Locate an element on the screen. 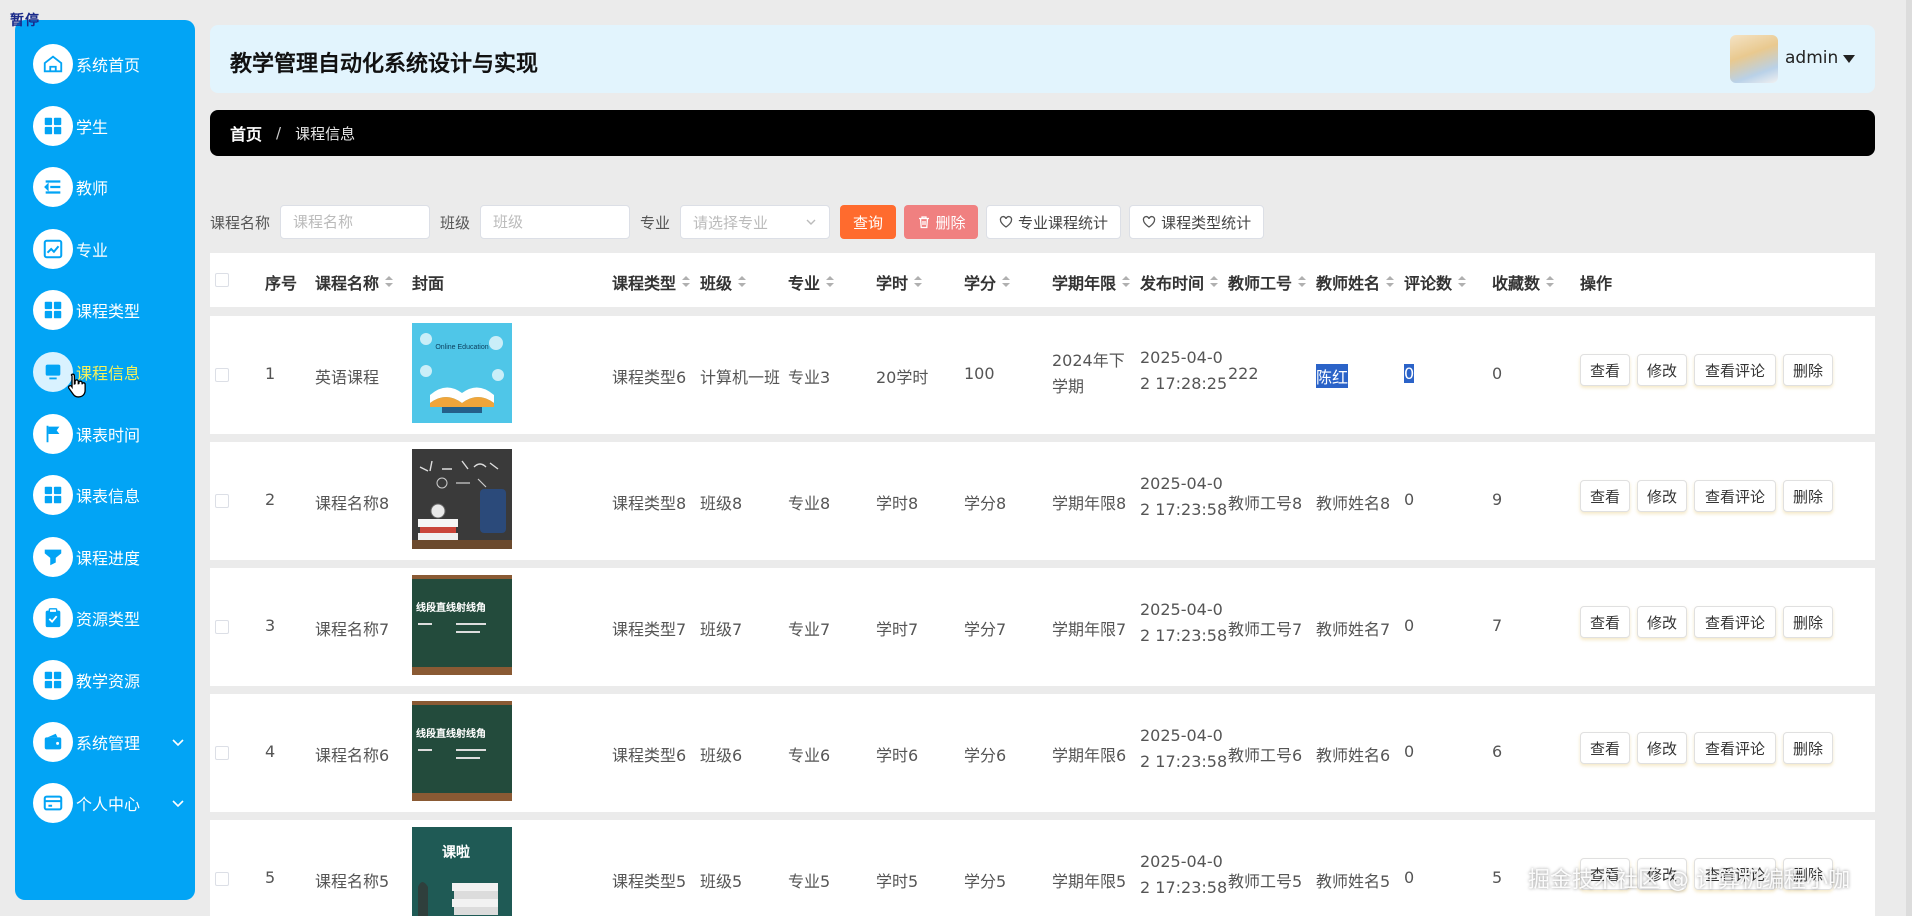 Image resolution: width=1912 pixels, height=916 pixels. cell-teacher-name: 教师姓名5 is located at coordinates (1353, 880).